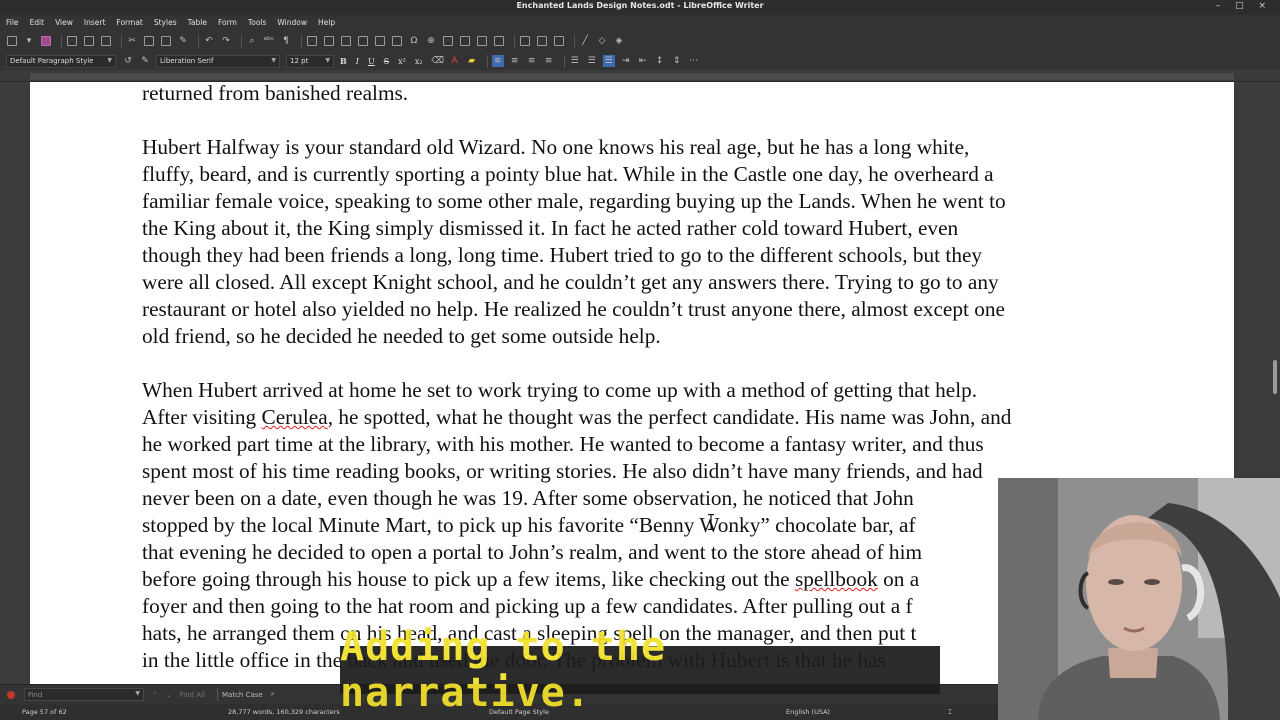  What do you see at coordinates (218, 61) in the screenshot?
I see `font-name-select: Liberation Serif ▼` at bounding box center [218, 61].